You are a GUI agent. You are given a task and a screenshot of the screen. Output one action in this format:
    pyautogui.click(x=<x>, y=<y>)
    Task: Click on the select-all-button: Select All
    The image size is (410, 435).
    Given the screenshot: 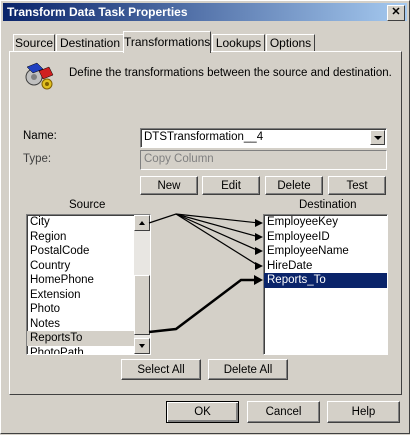 What is the action you would take?
    pyautogui.click(x=161, y=369)
    